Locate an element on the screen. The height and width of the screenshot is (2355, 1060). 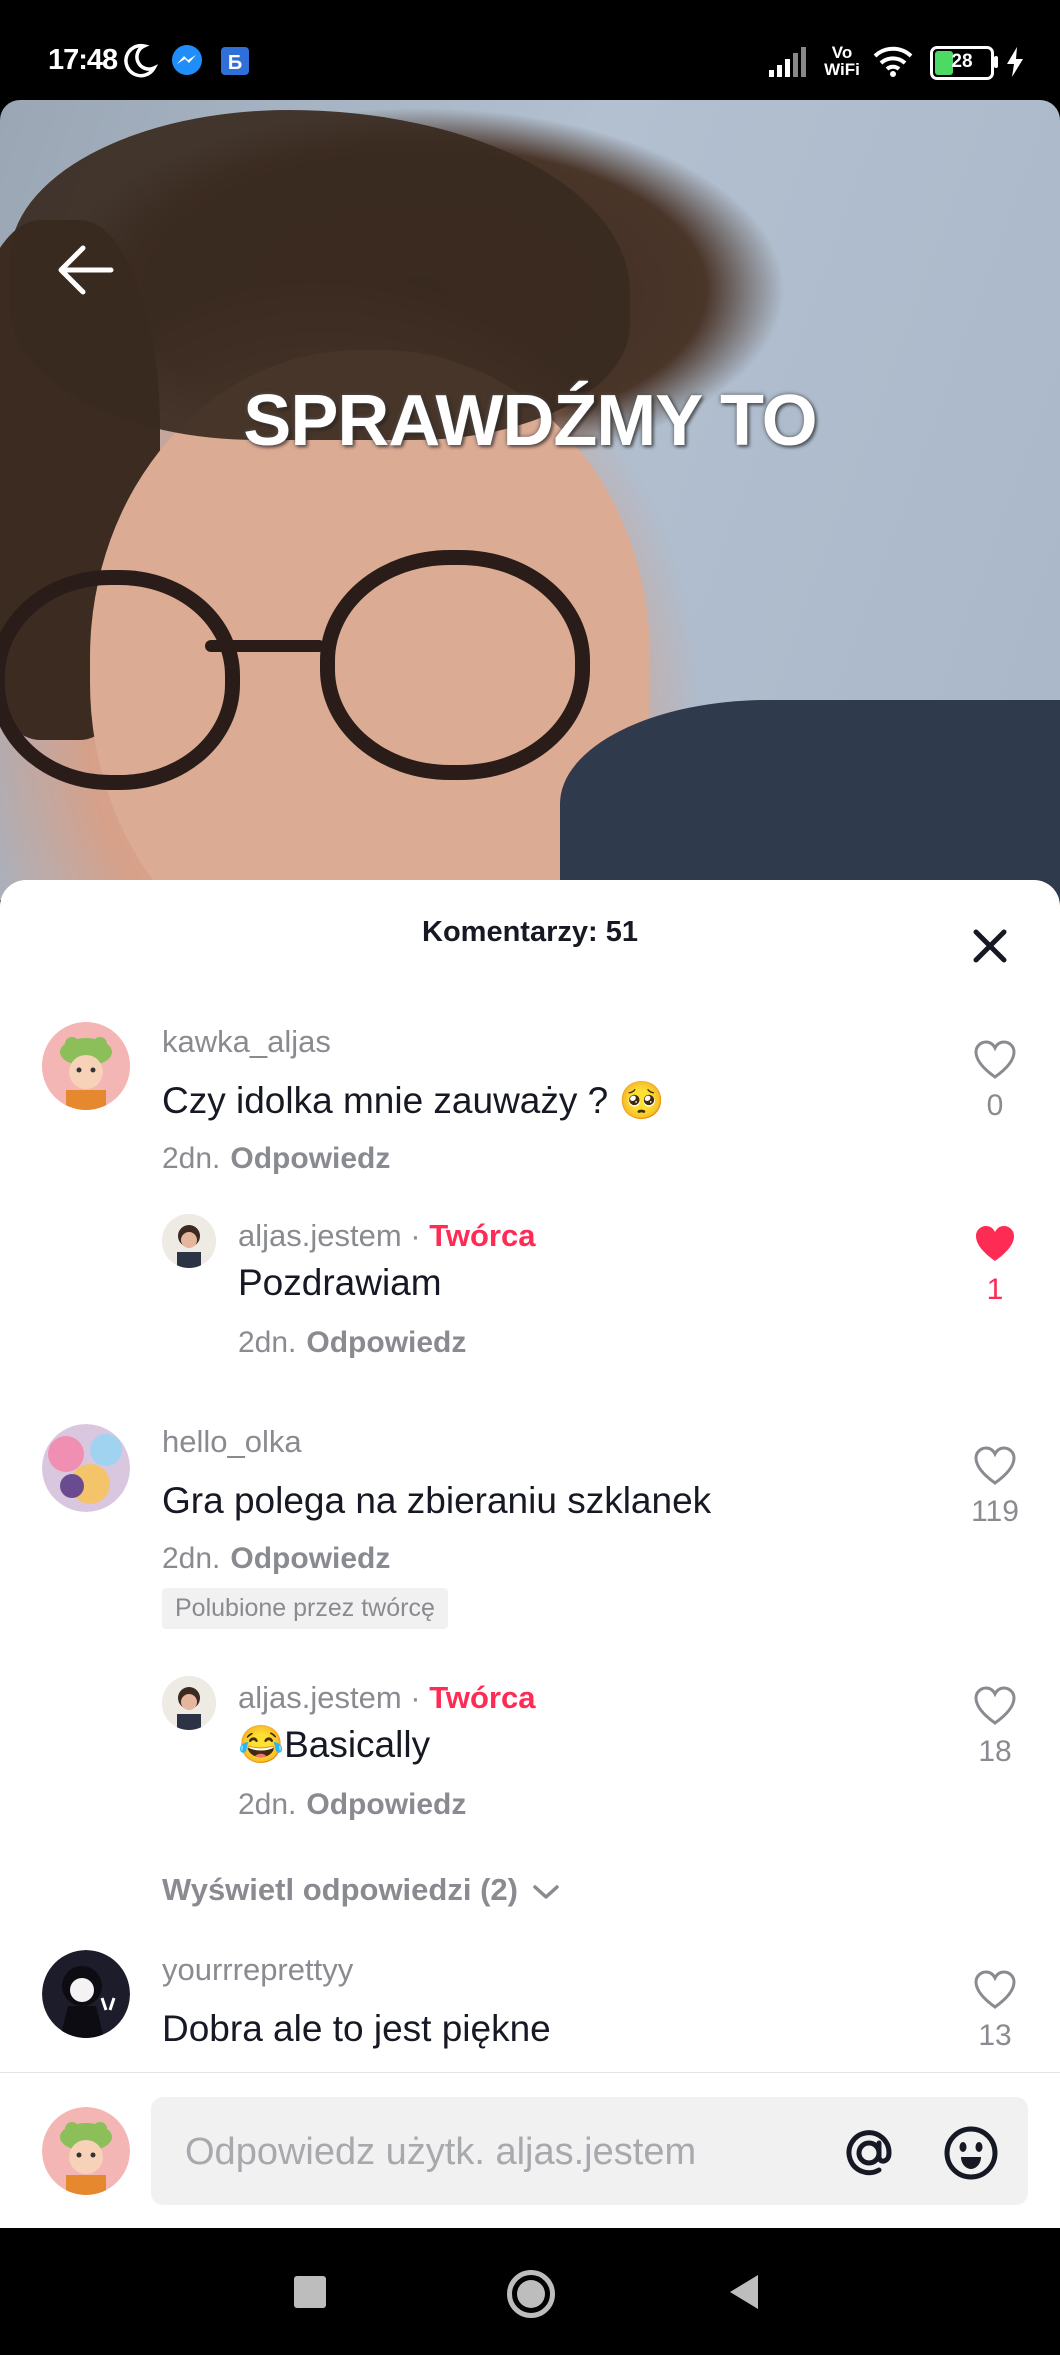
status-bar: 17:48 Б Vo WiFi 28 is located at coordinates (530, 50).